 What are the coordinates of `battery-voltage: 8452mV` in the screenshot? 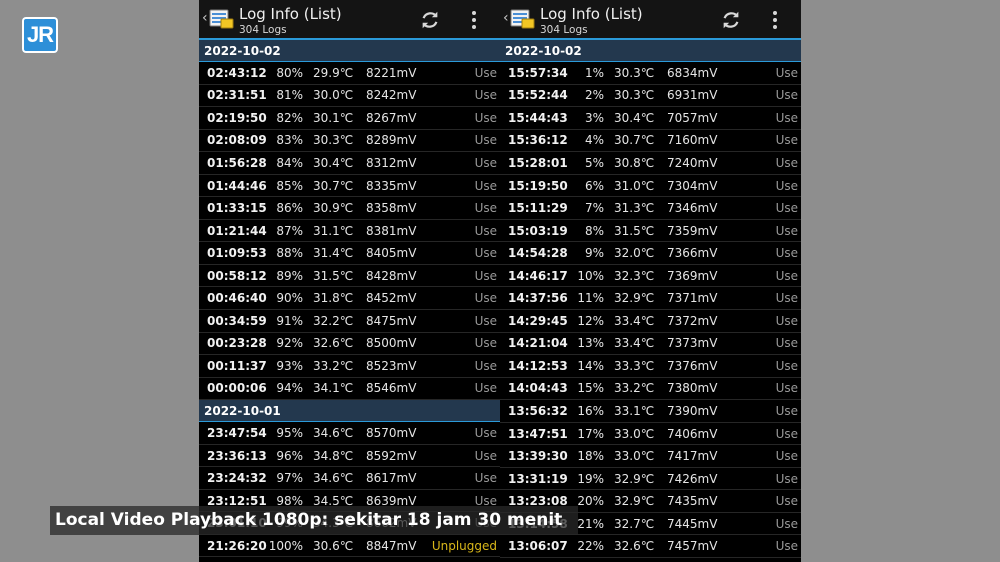 It's located at (391, 298).